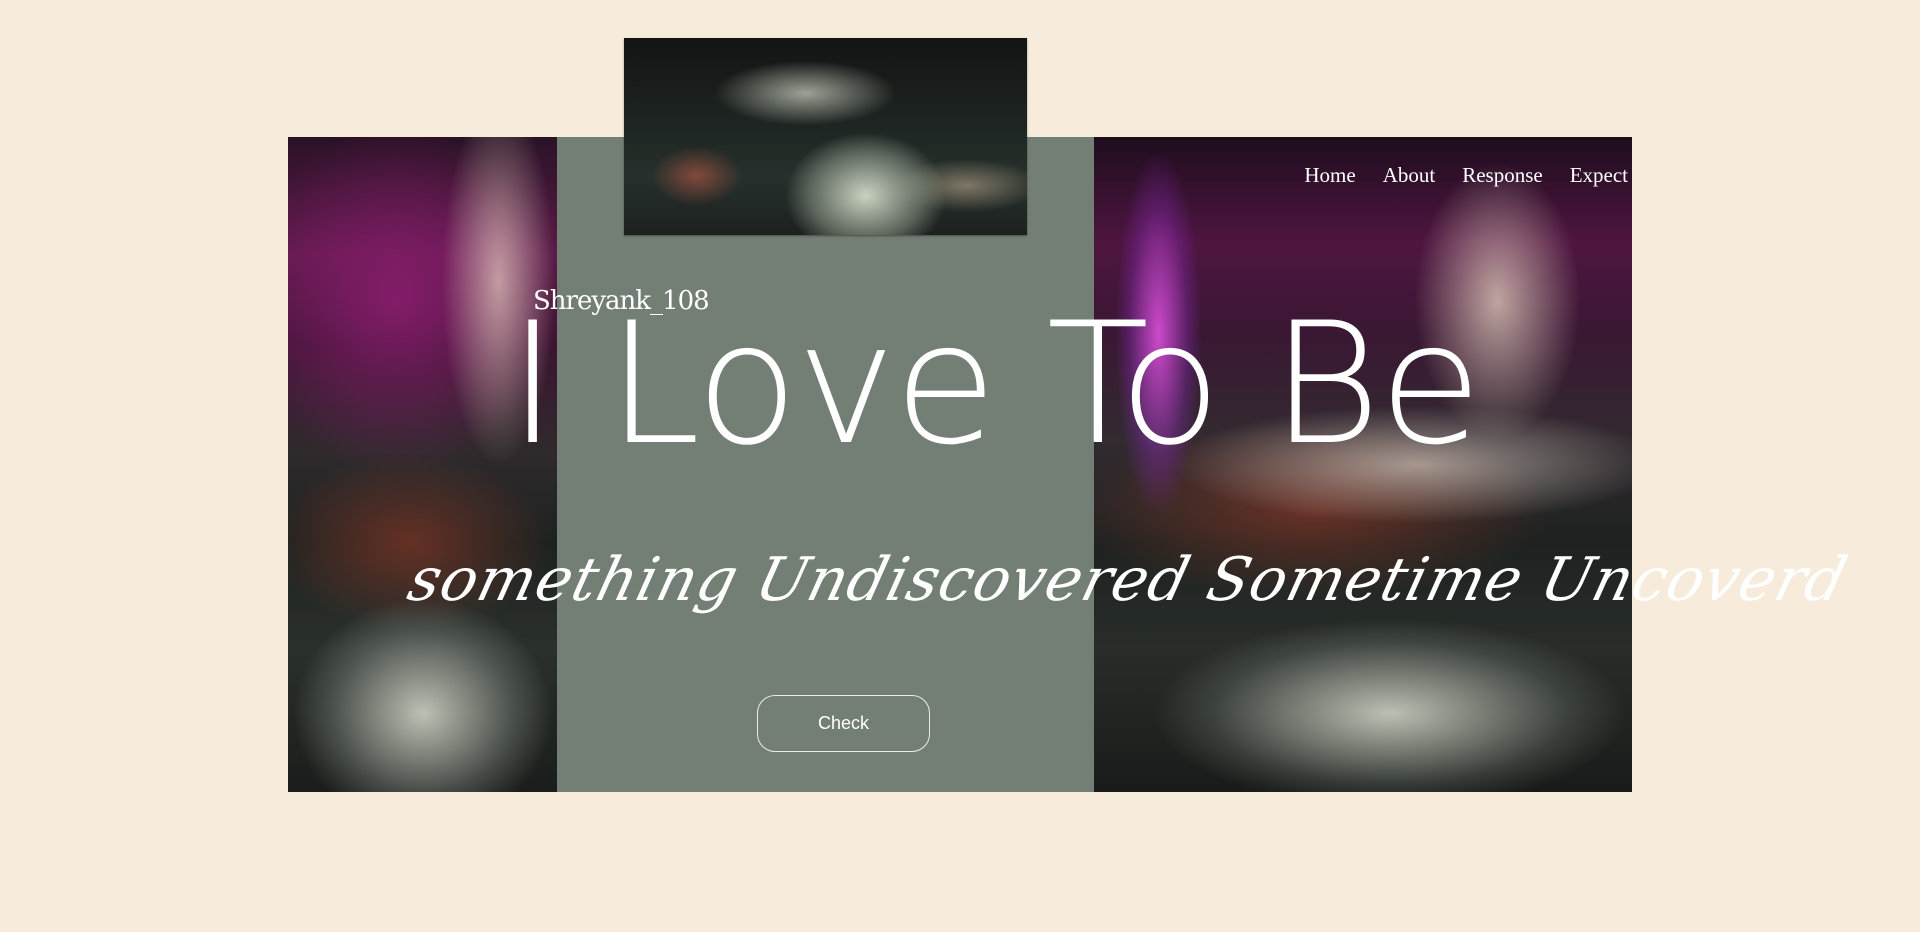 Image resolution: width=1920 pixels, height=932 pixels. Describe the element at coordinates (1329, 175) in the screenshot. I see `nav-home: Home` at that location.